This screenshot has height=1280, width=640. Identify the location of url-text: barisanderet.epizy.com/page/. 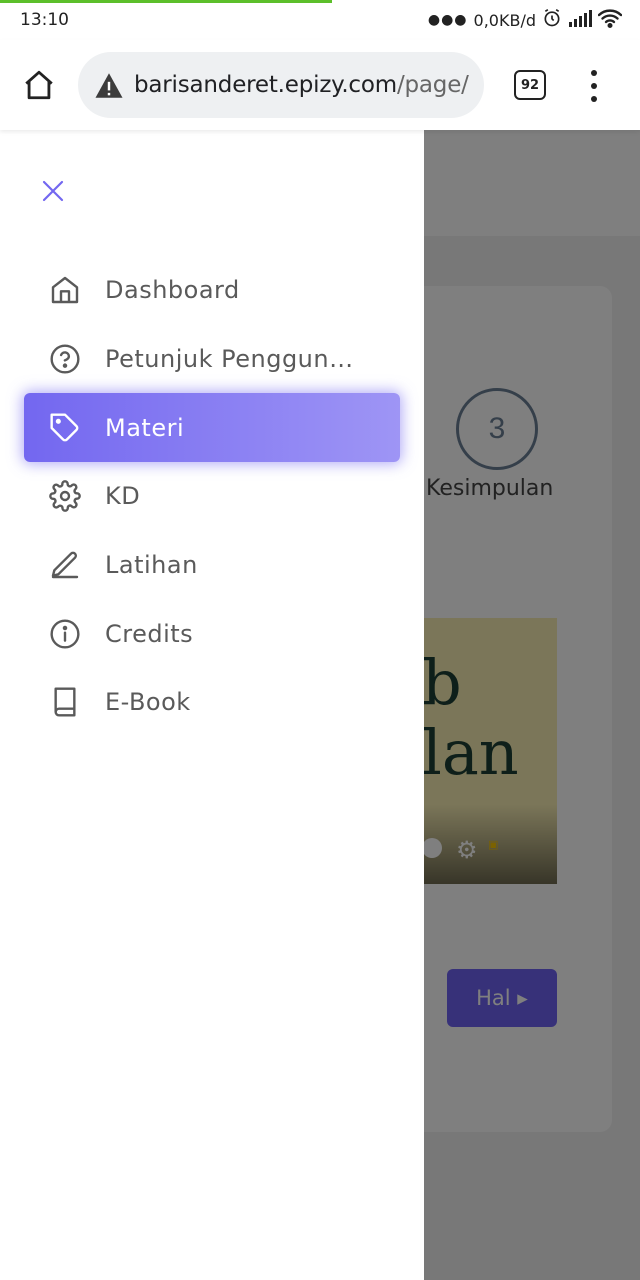
(301, 85).